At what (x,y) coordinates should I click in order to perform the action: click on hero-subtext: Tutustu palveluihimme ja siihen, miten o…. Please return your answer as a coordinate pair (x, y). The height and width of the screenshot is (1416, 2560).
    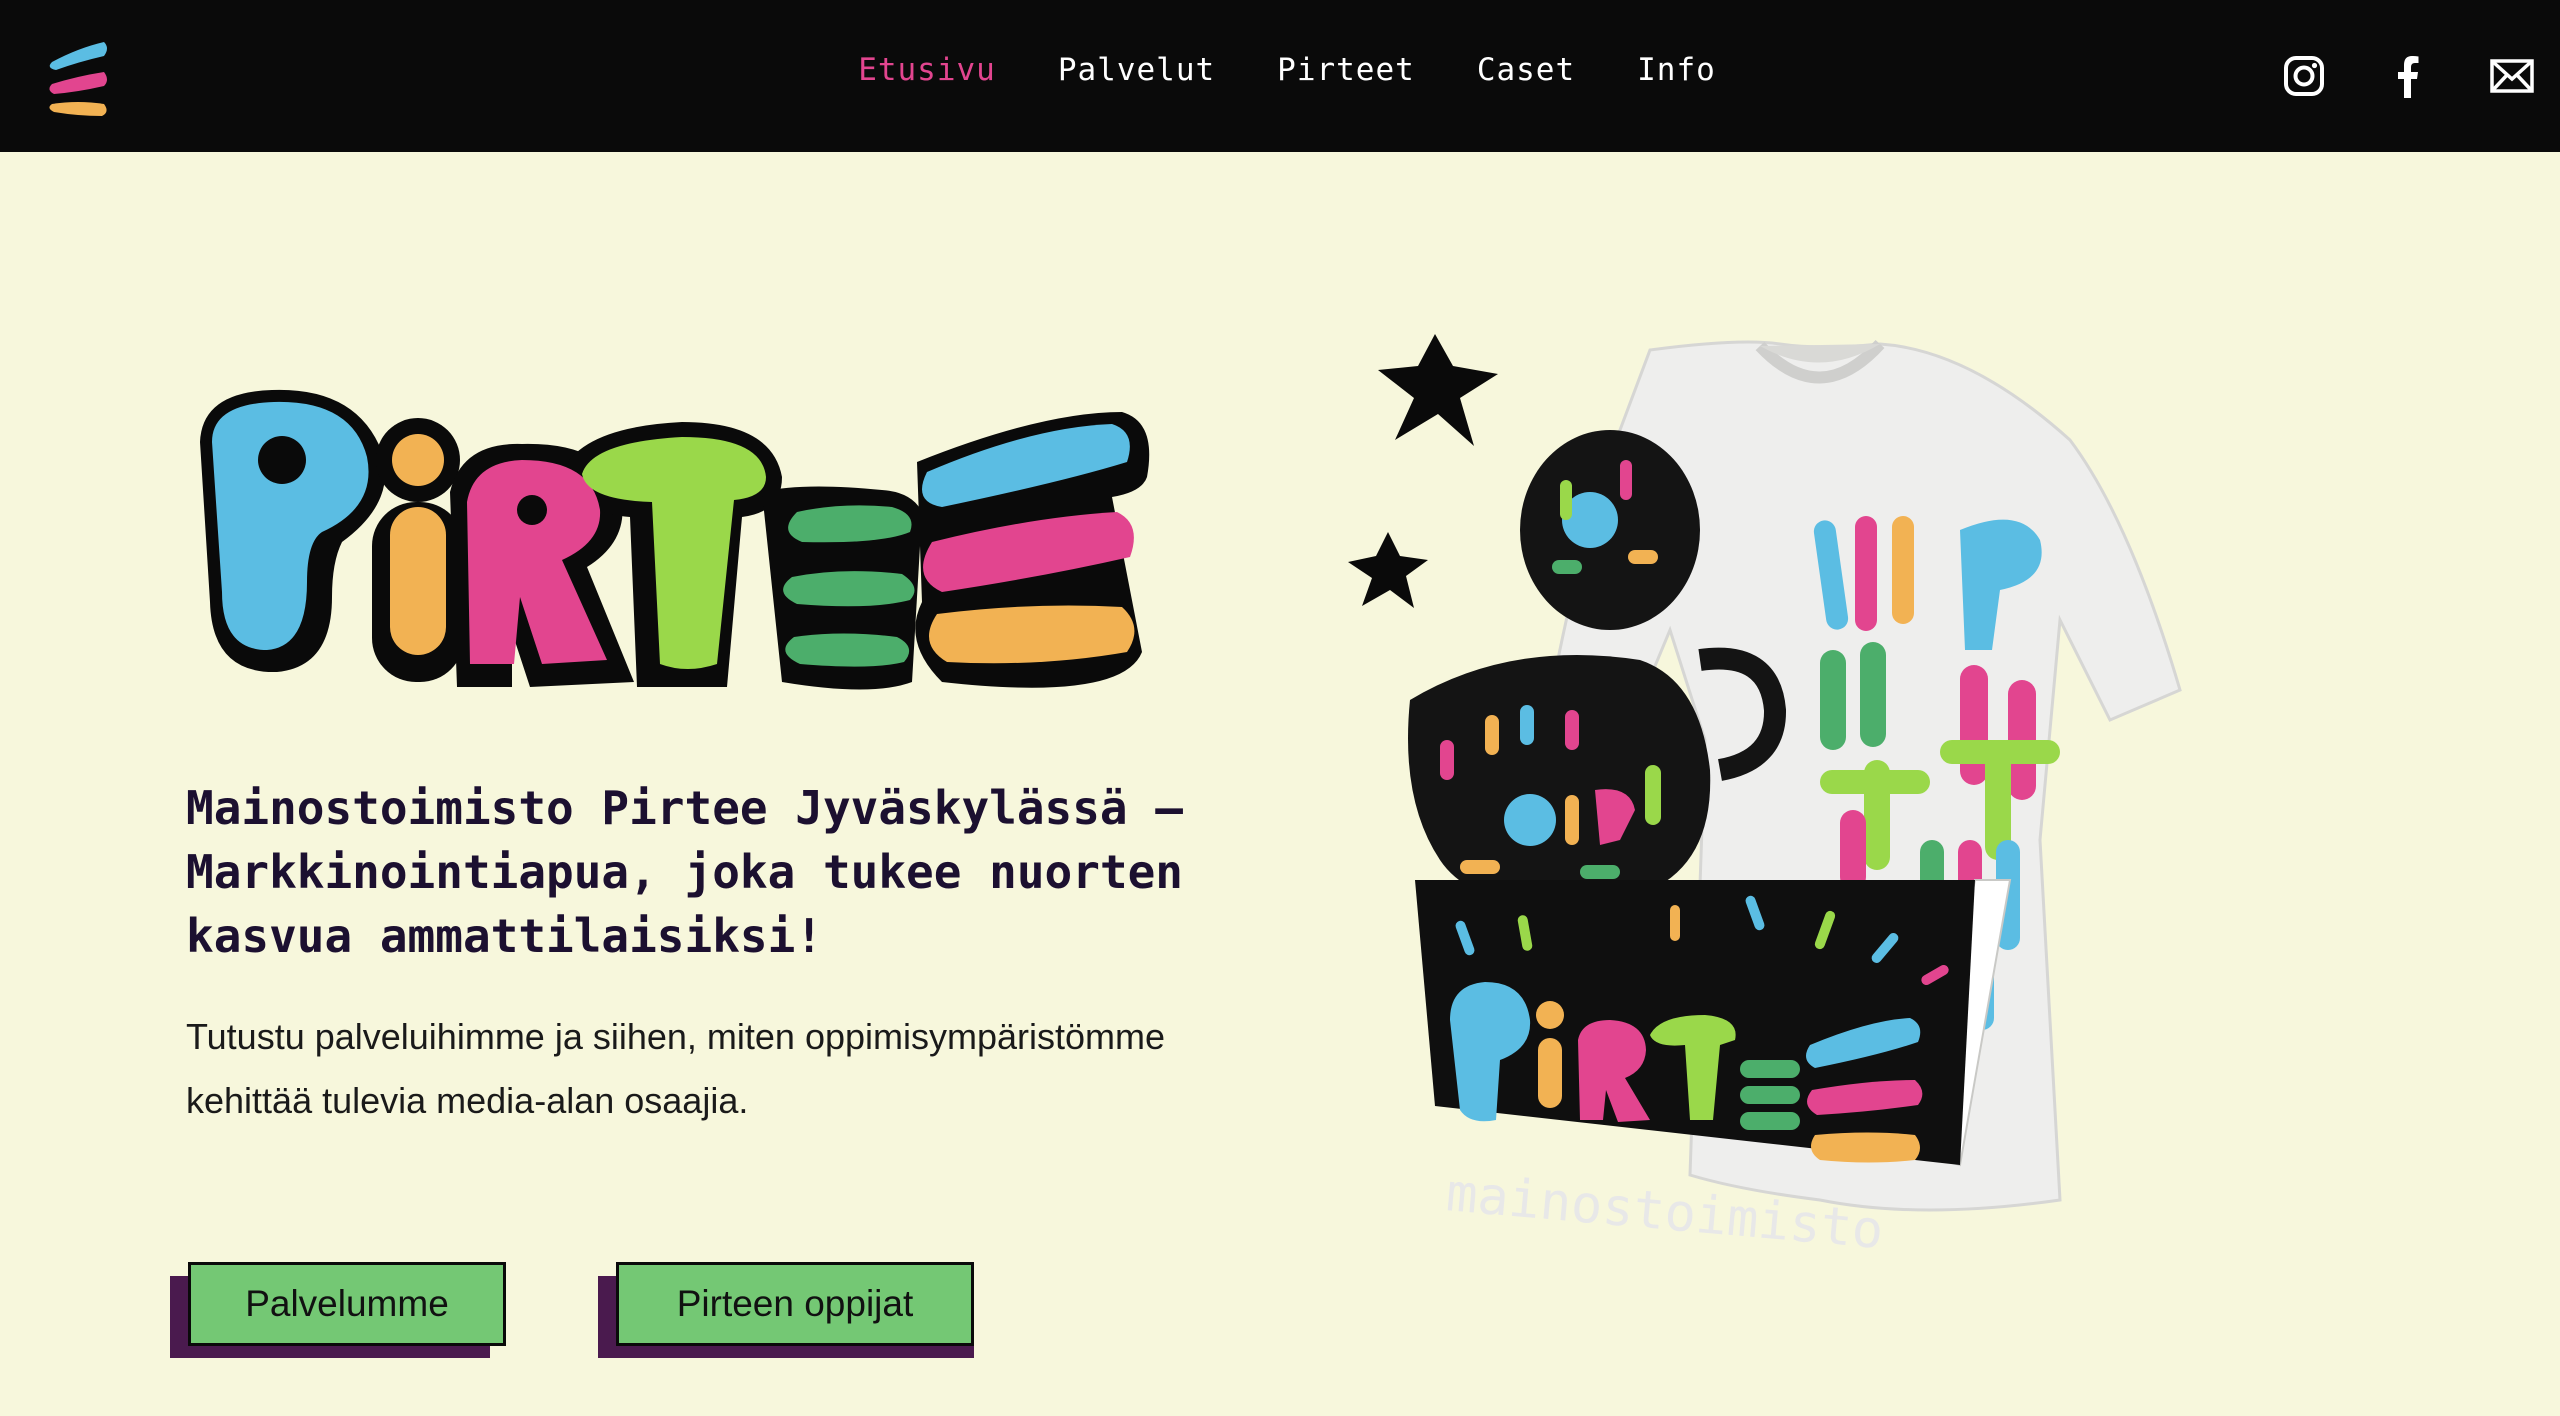
    Looking at the image, I should click on (676, 1068).